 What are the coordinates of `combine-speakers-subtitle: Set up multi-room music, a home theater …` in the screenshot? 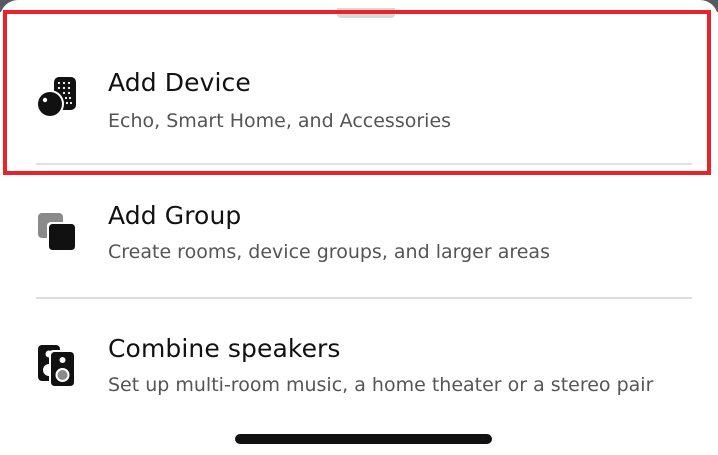 It's located at (381, 385).